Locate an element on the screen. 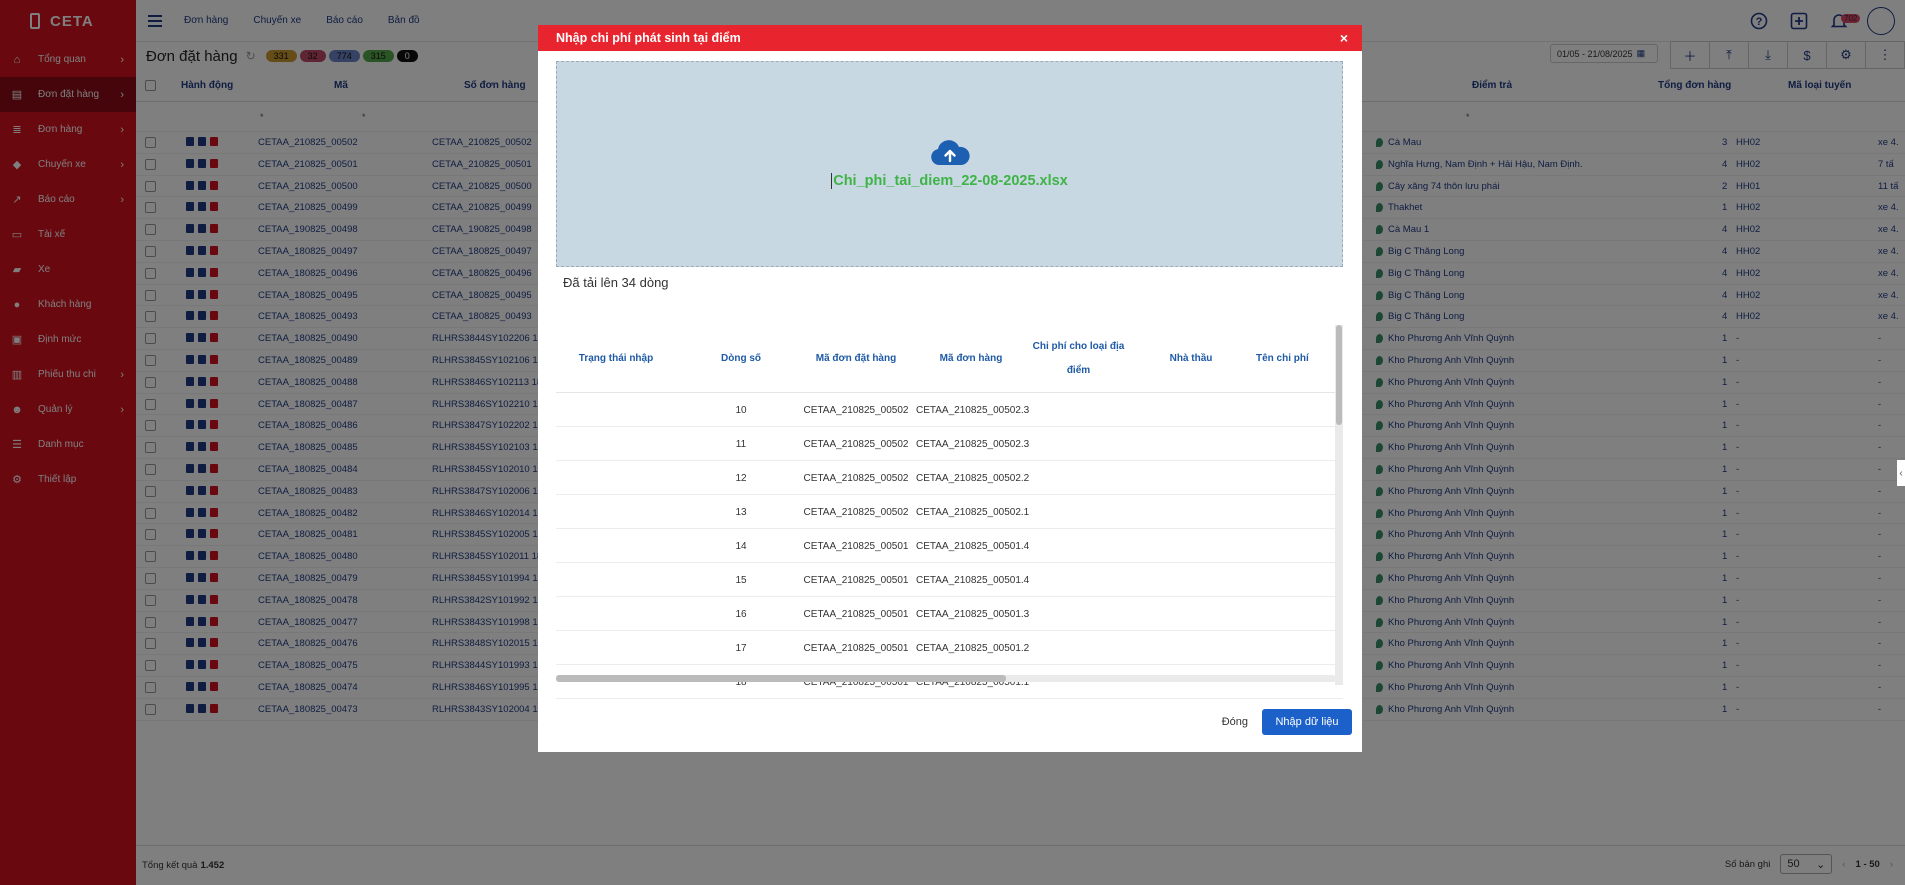 The image size is (1905, 885). cloud-upload-icon is located at coordinates (950, 153).